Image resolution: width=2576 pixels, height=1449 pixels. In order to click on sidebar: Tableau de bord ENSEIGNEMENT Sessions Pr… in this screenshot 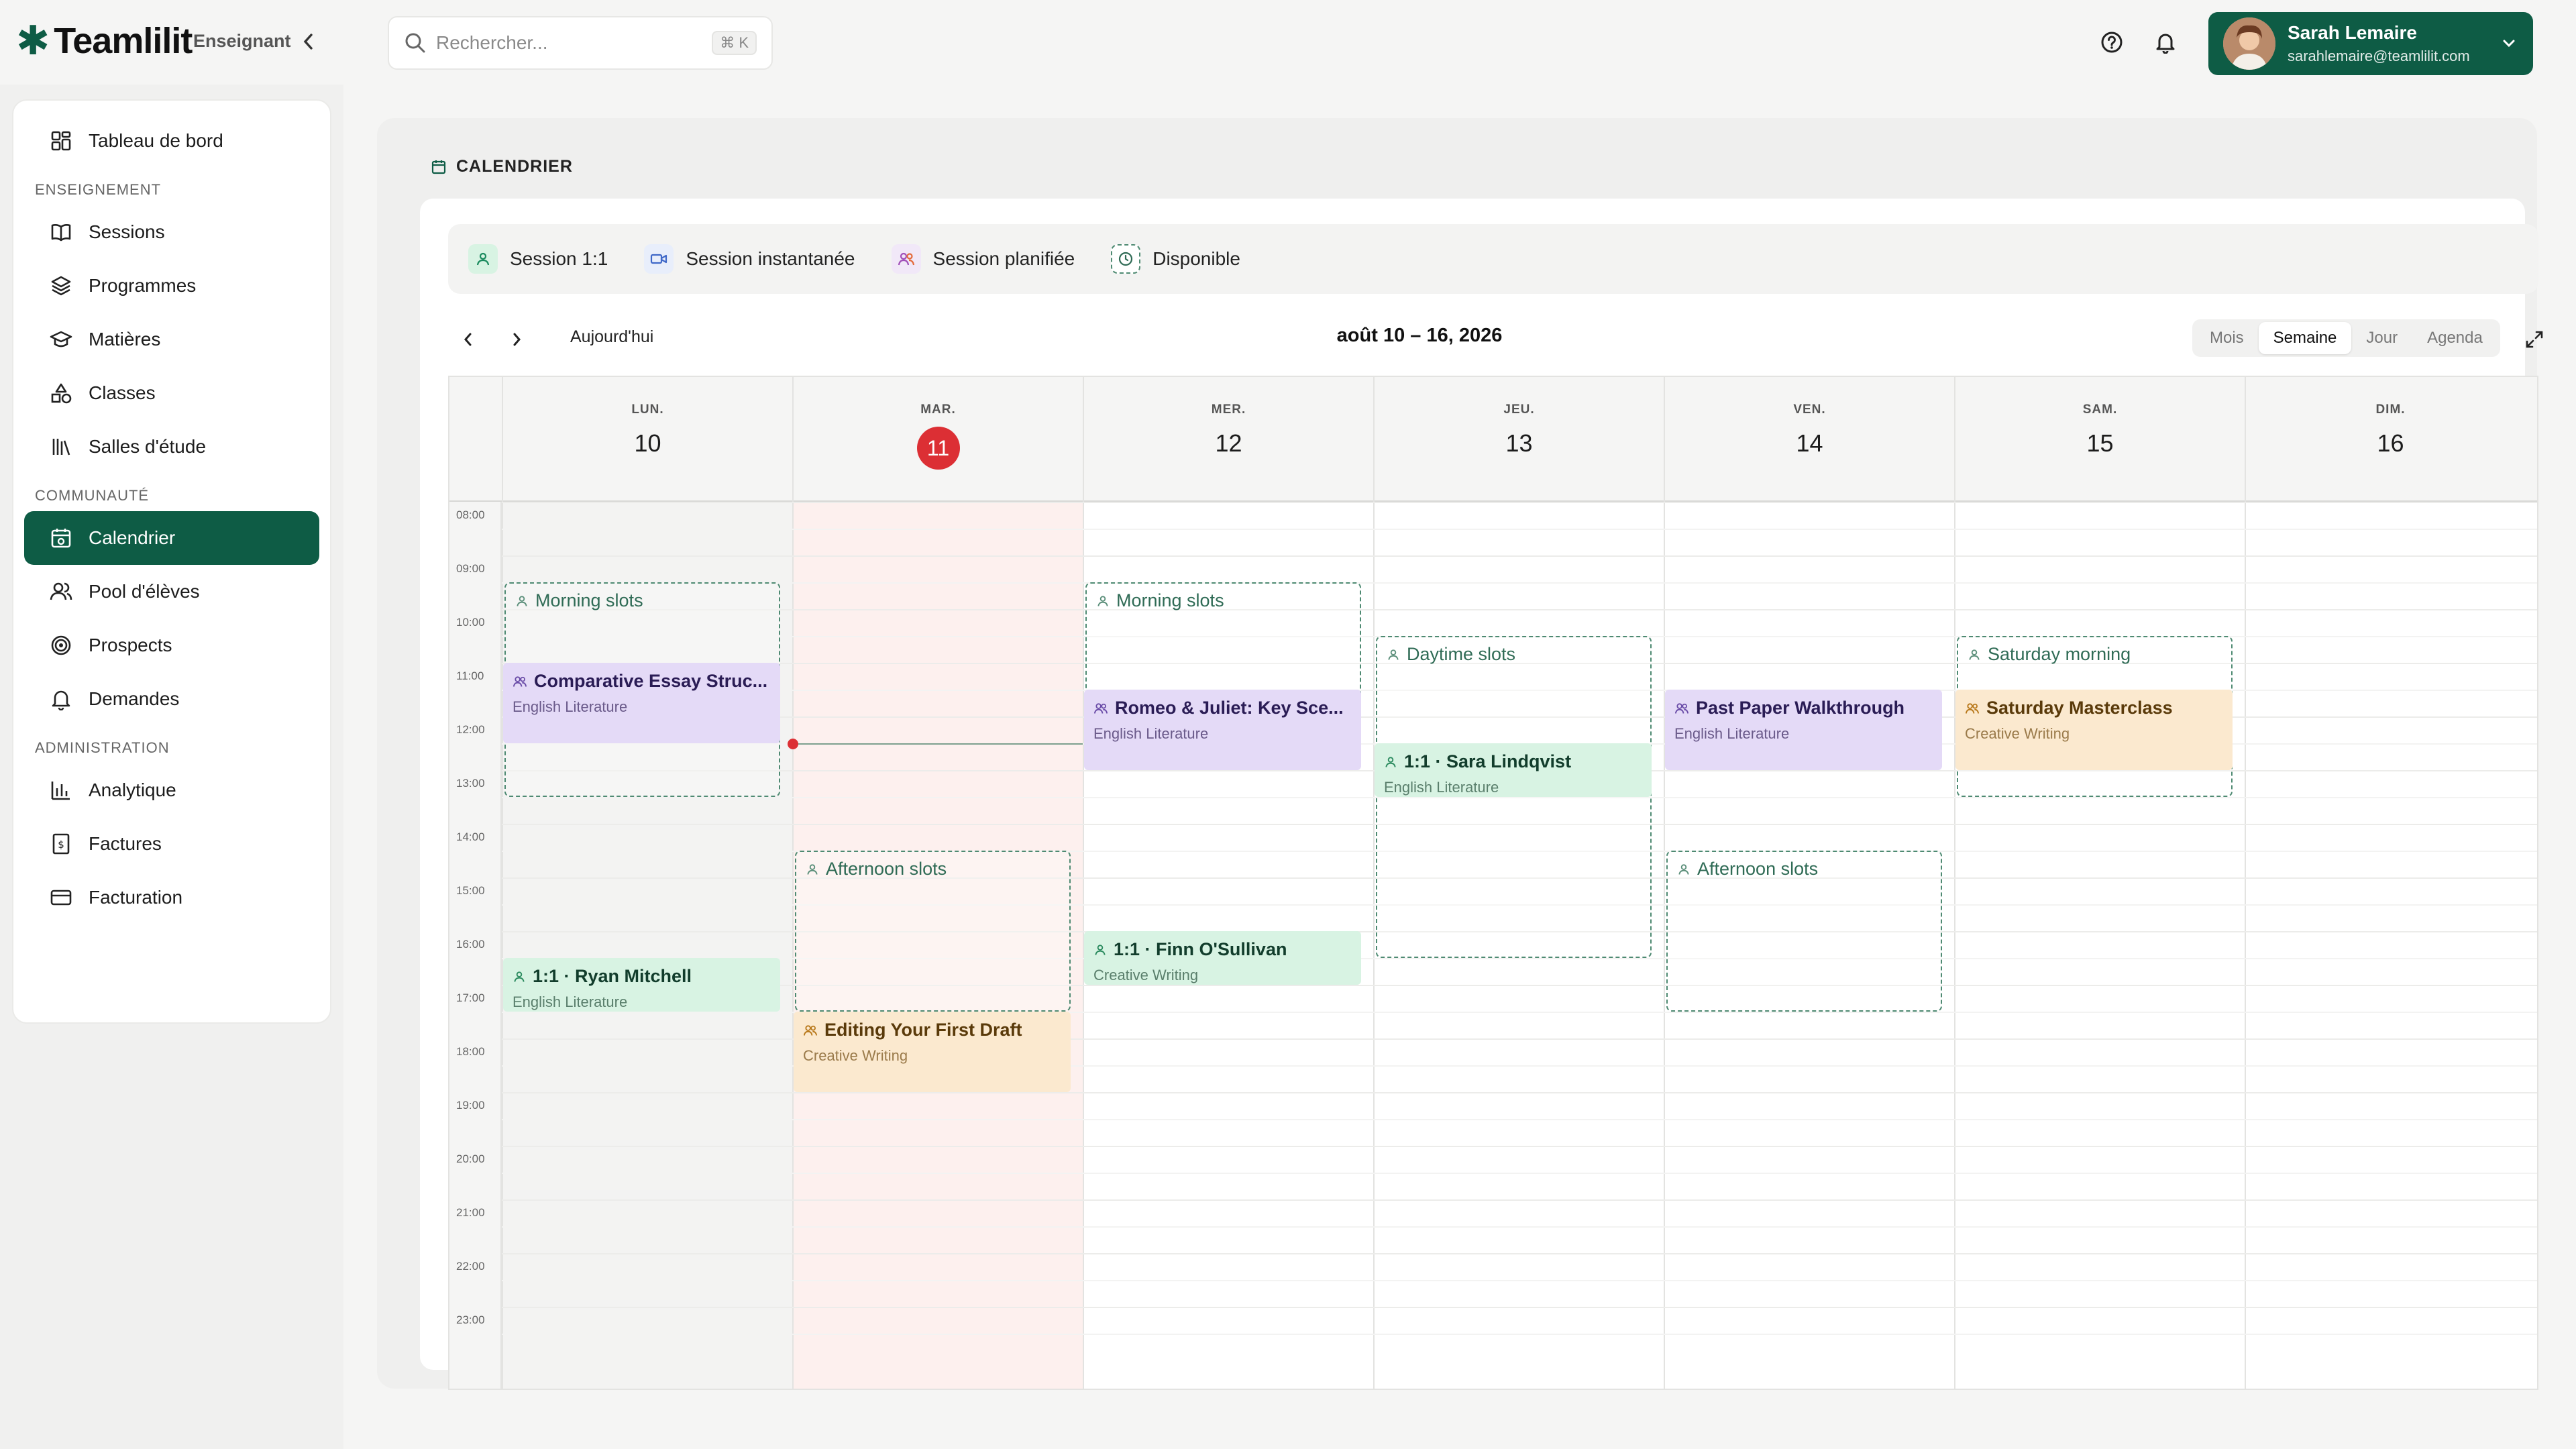, I will do `click(171, 561)`.